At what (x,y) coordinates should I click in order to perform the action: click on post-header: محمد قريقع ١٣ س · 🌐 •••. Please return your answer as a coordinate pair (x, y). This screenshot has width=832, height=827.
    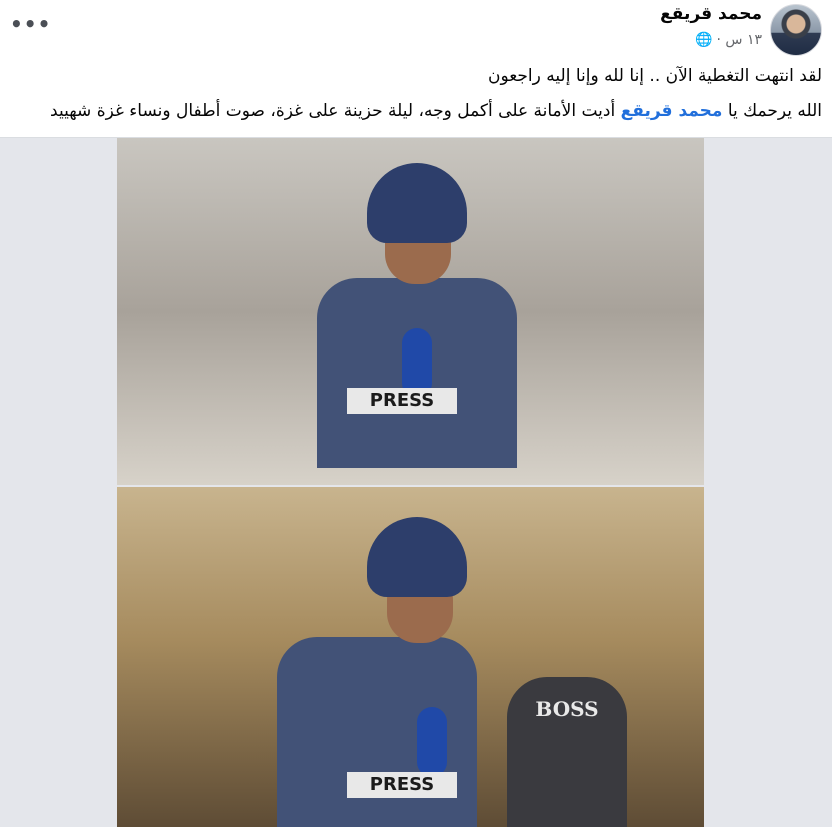
    Looking at the image, I should click on (416, 31).